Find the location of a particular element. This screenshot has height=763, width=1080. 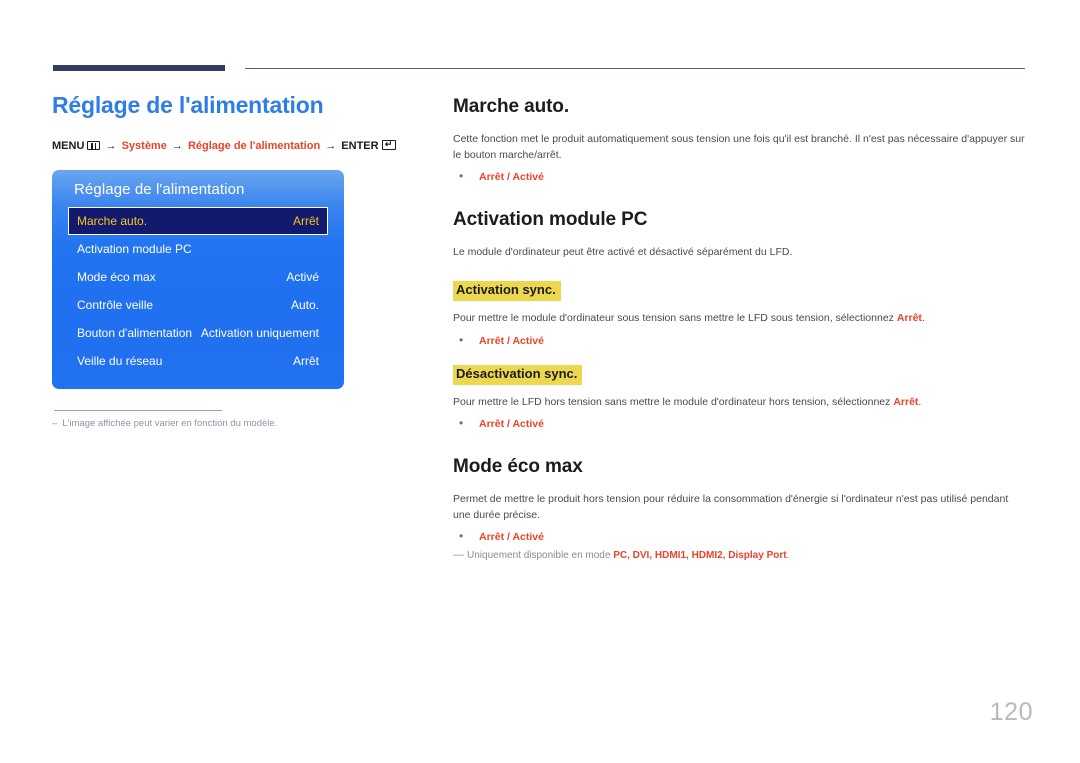

osd-row-value: Auto. is located at coordinates (304, 304).